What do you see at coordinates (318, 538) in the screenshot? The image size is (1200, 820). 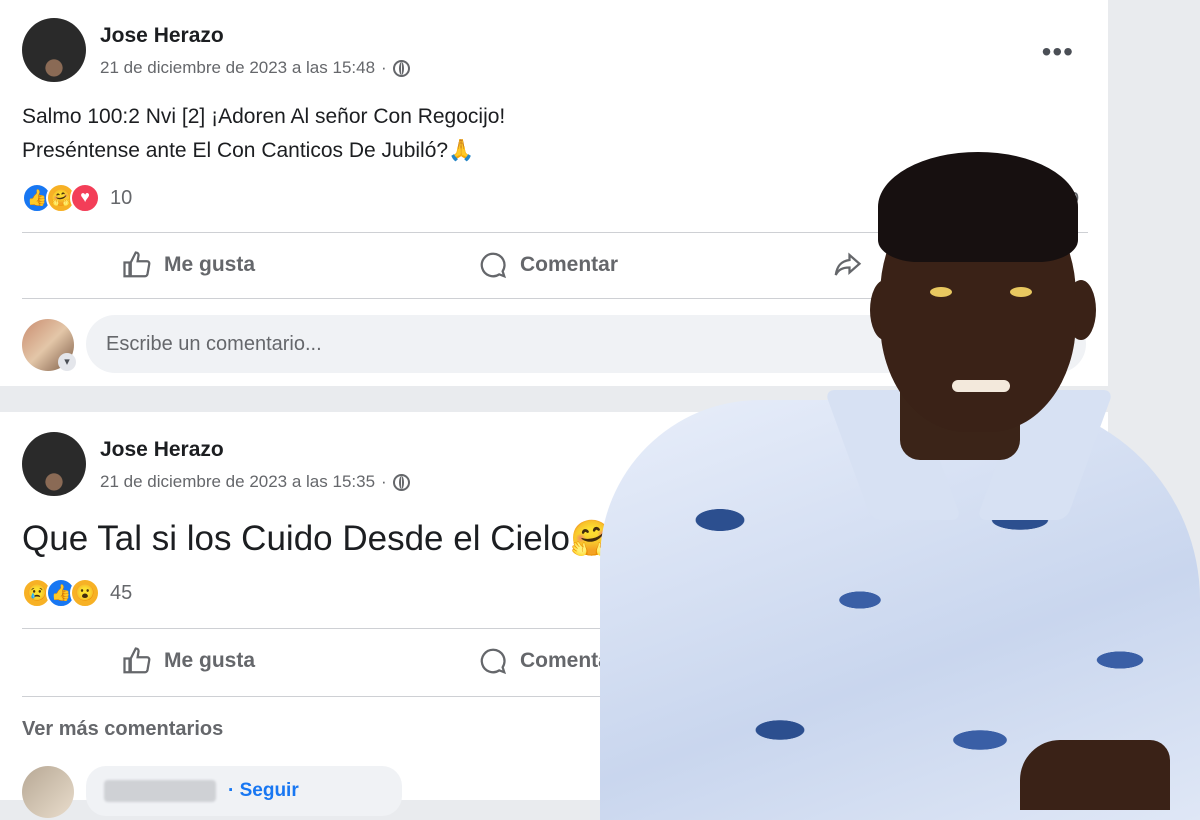 I see `post-text: Que Tal si los Cuido Desde el Cielo🤗` at bounding box center [318, 538].